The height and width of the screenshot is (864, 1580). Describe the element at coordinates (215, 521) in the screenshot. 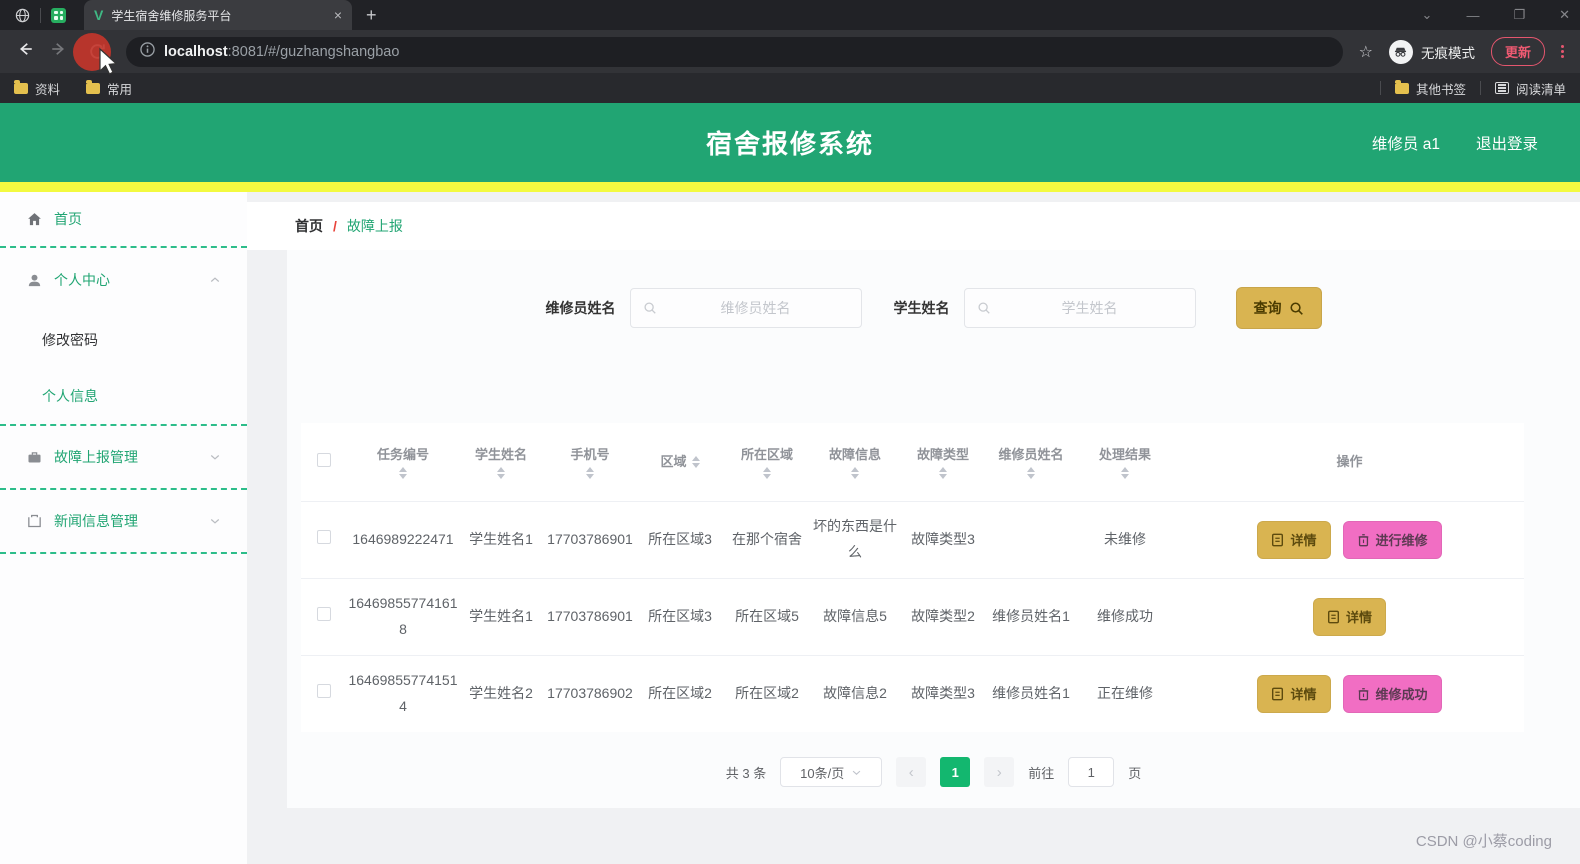

I see `chevron-down-icon` at that location.